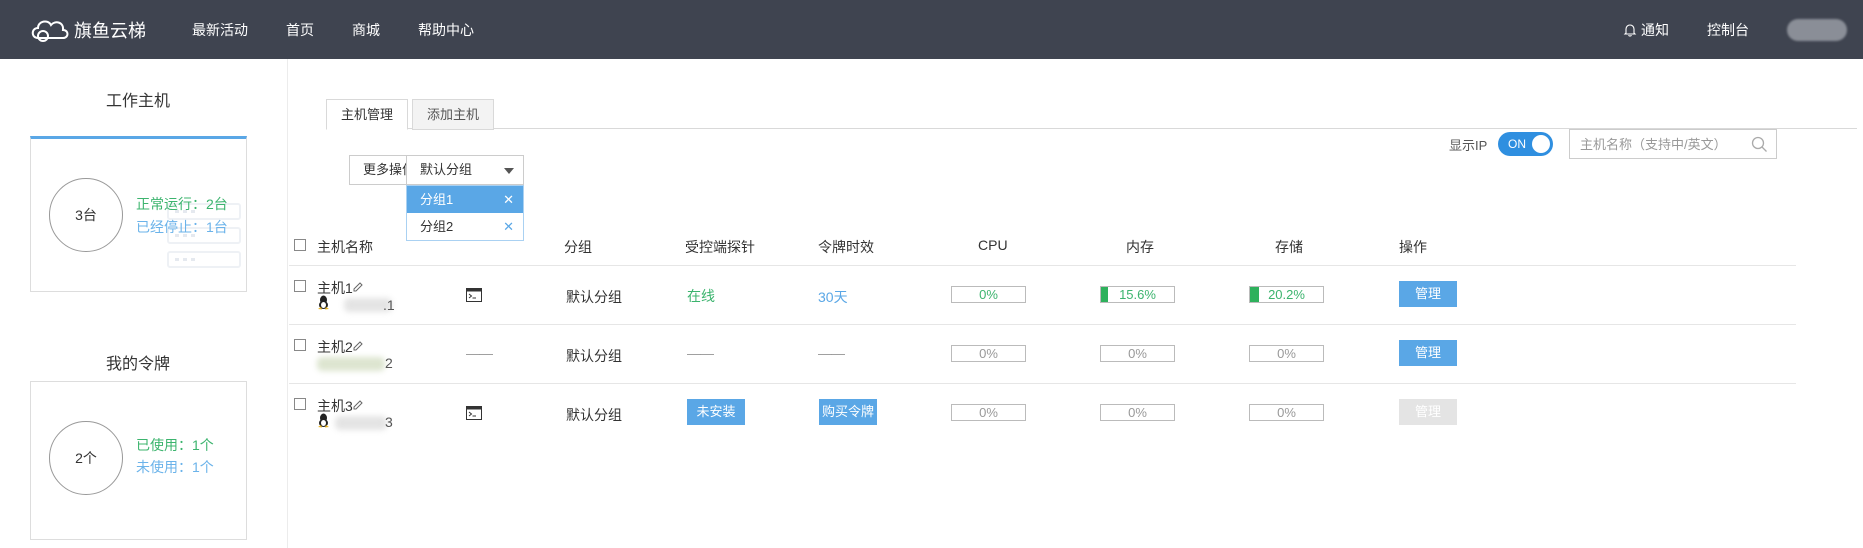  I want to click on hosts-panel: 3台 正常运行：2台 已经停止：1台, so click(138, 214).